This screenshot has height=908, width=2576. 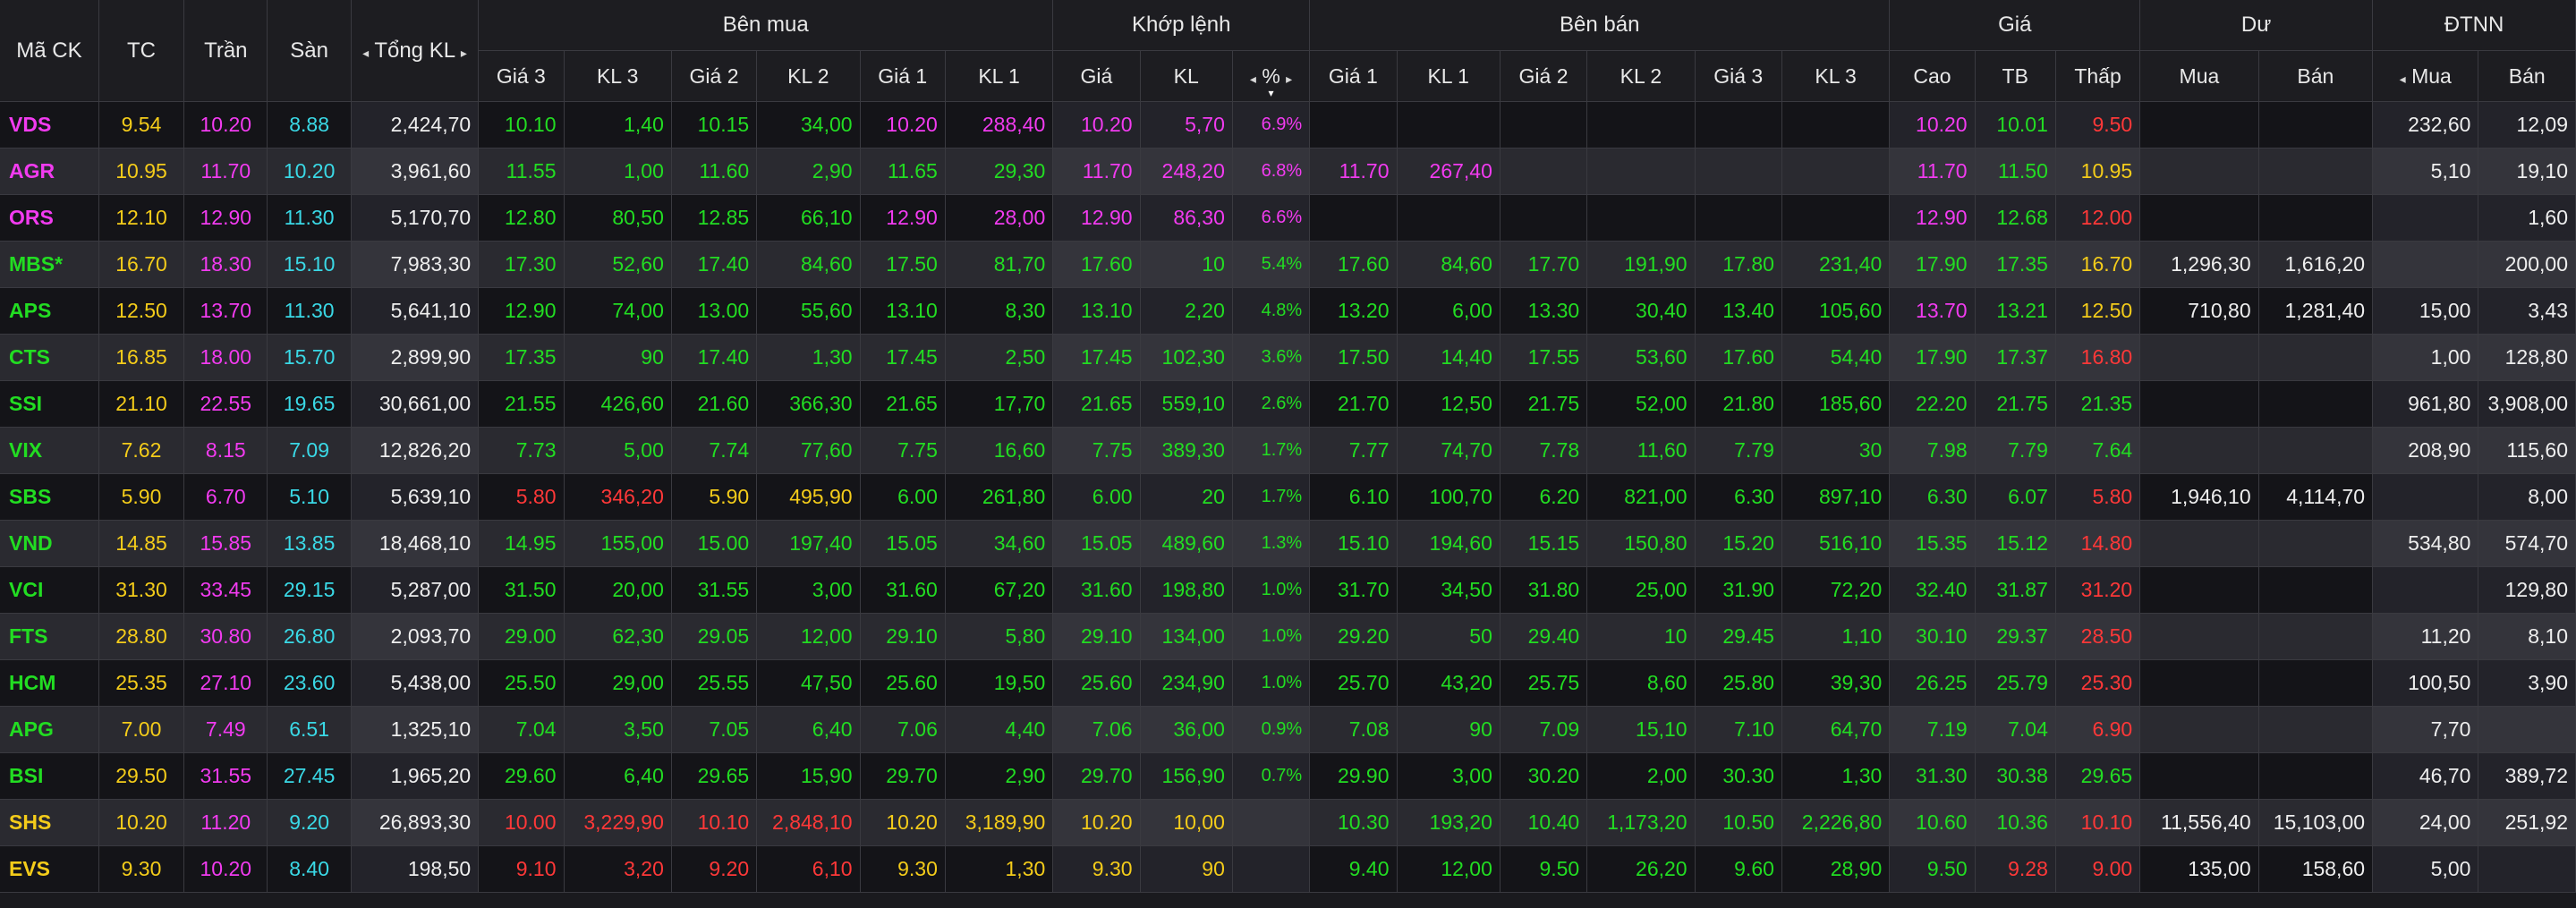 I want to click on bid-cell: 2,848,10, so click(x=808, y=822).